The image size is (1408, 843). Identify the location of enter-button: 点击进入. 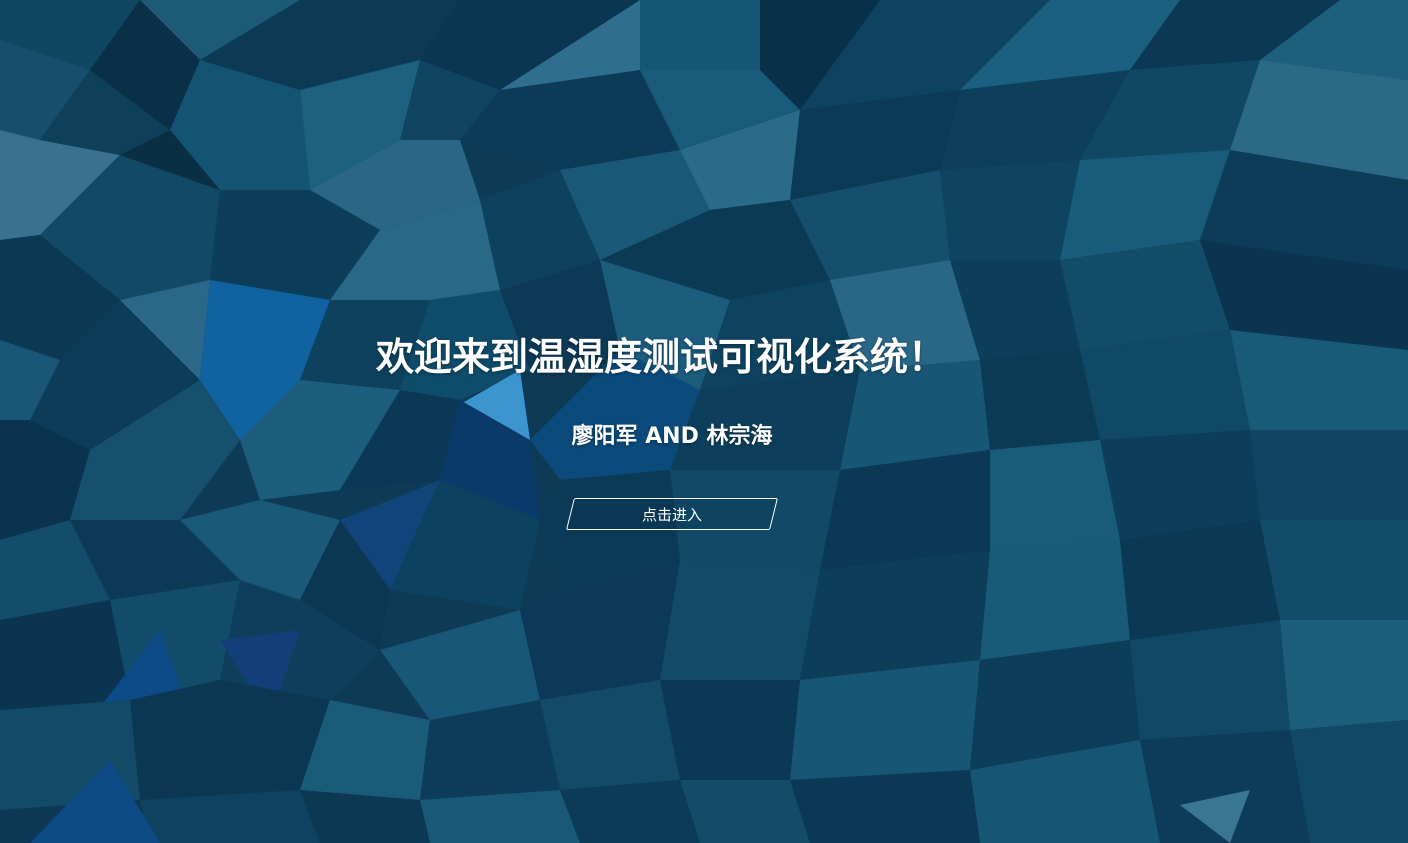
(672, 514).